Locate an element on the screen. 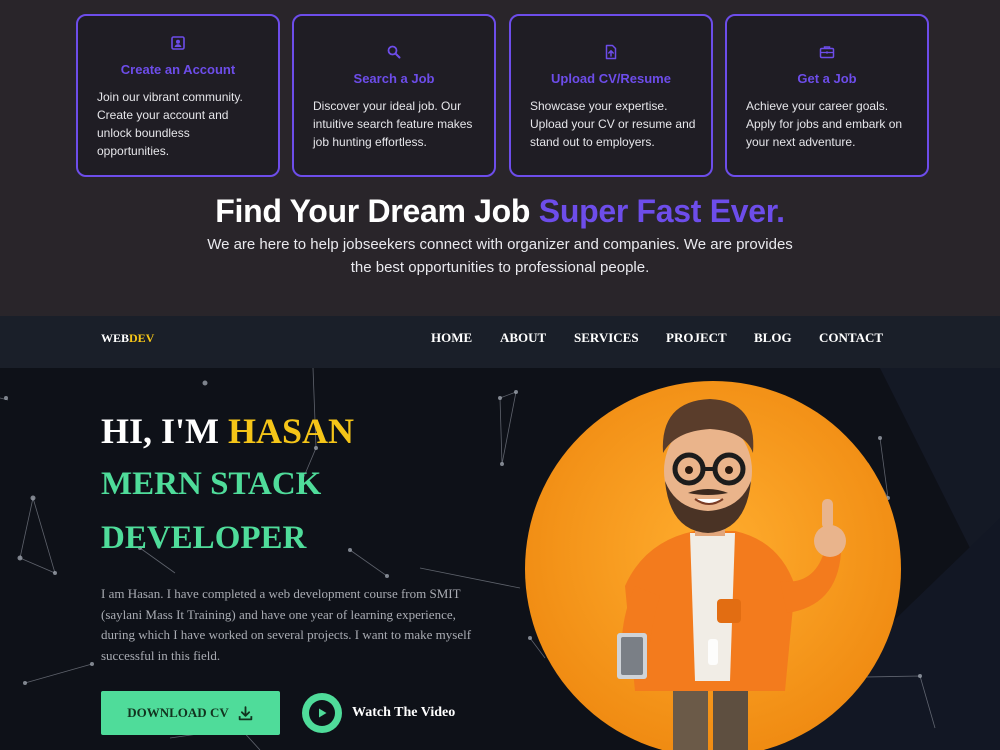 The height and width of the screenshot is (750, 1000). play-icon is located at coordinates (323, 713).